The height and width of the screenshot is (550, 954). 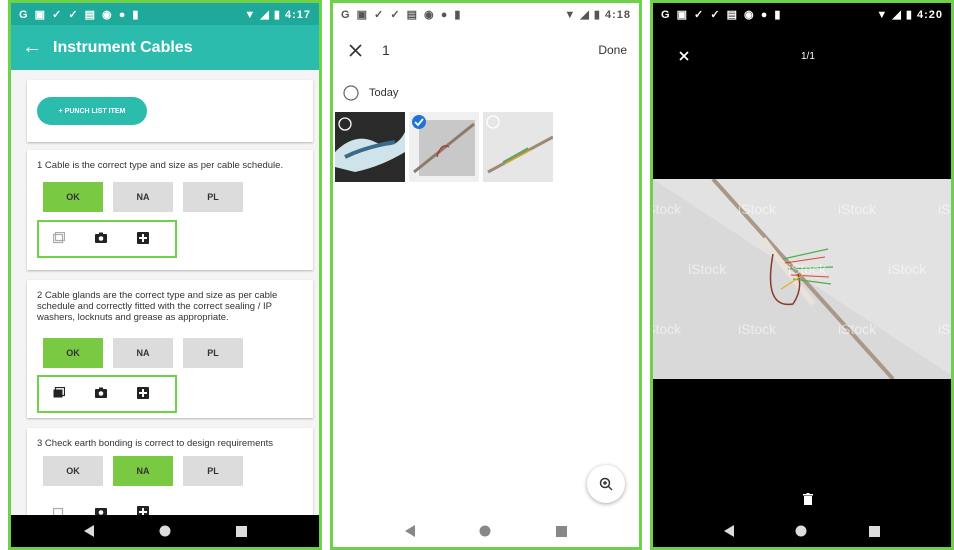 What do you see at coordinates (486, 50) in the screenshot?
I see `picker-toolbar: 1 Done` at bounding box center [486, 50].